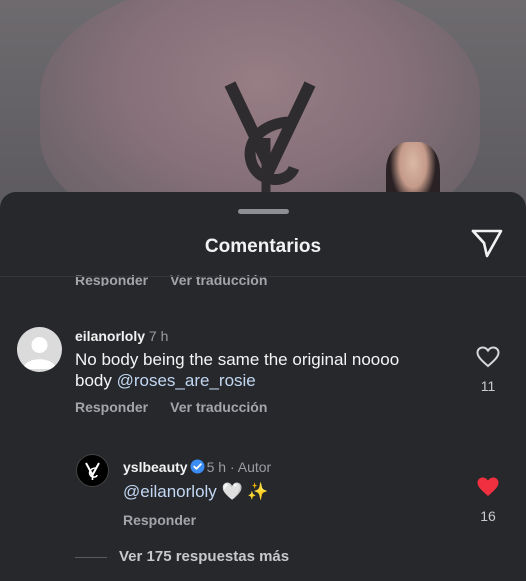  I want to click on ysl-logo, so click(270, 139).